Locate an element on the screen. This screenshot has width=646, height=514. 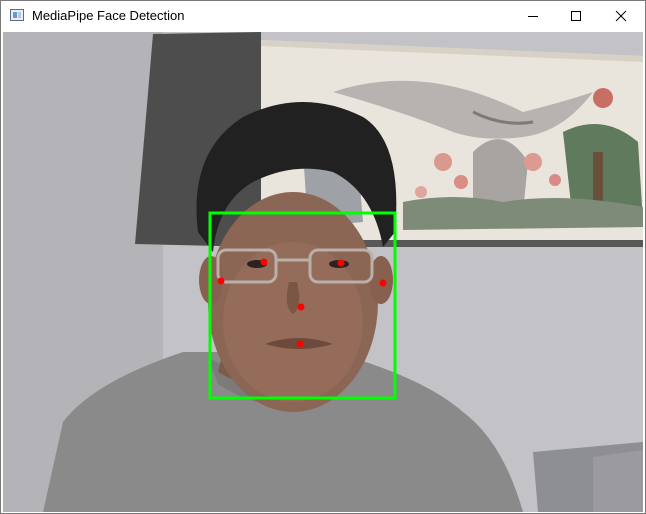
close-icon is located at coordinates (621, 16).